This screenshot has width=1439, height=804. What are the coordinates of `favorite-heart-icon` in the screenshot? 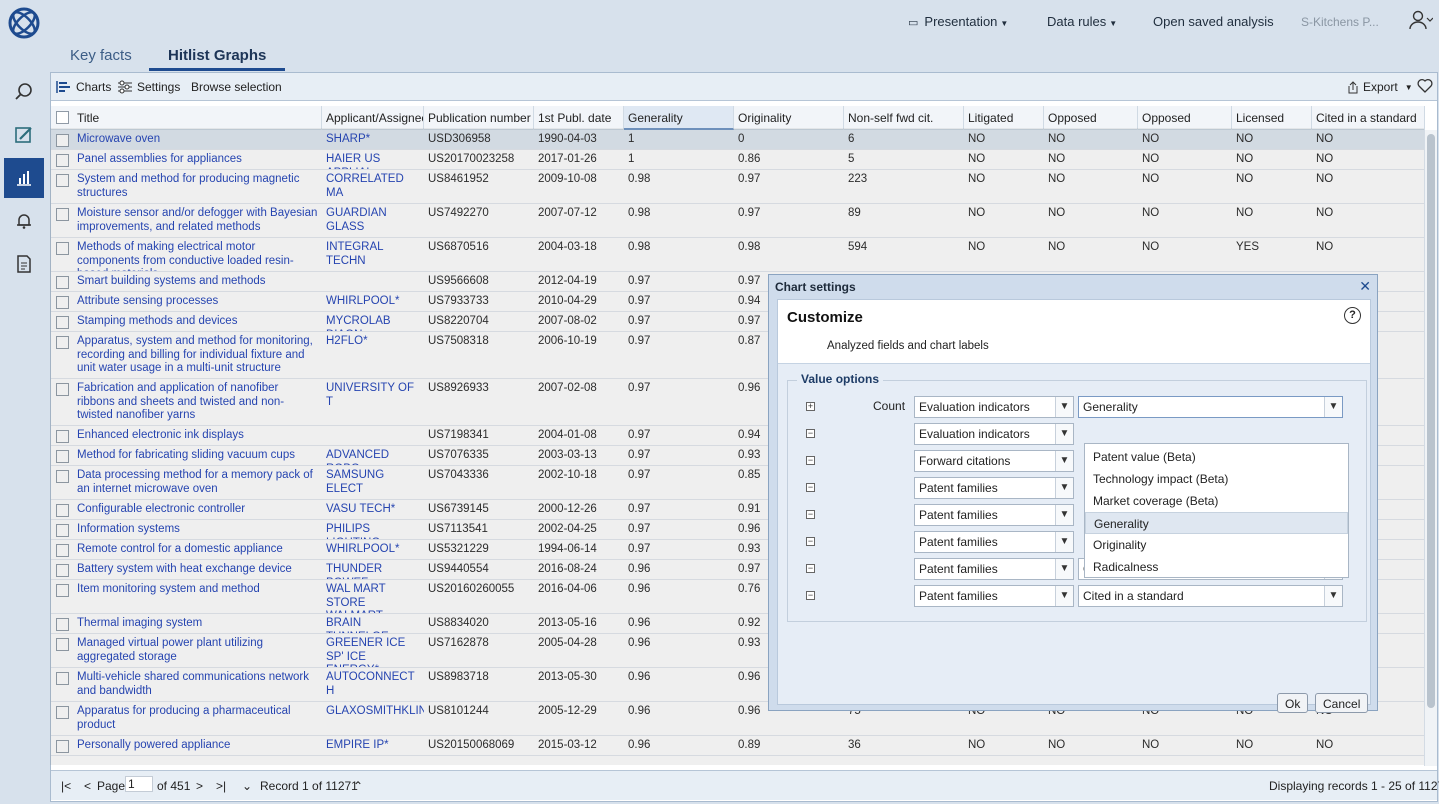 It's located at (1425, 85).